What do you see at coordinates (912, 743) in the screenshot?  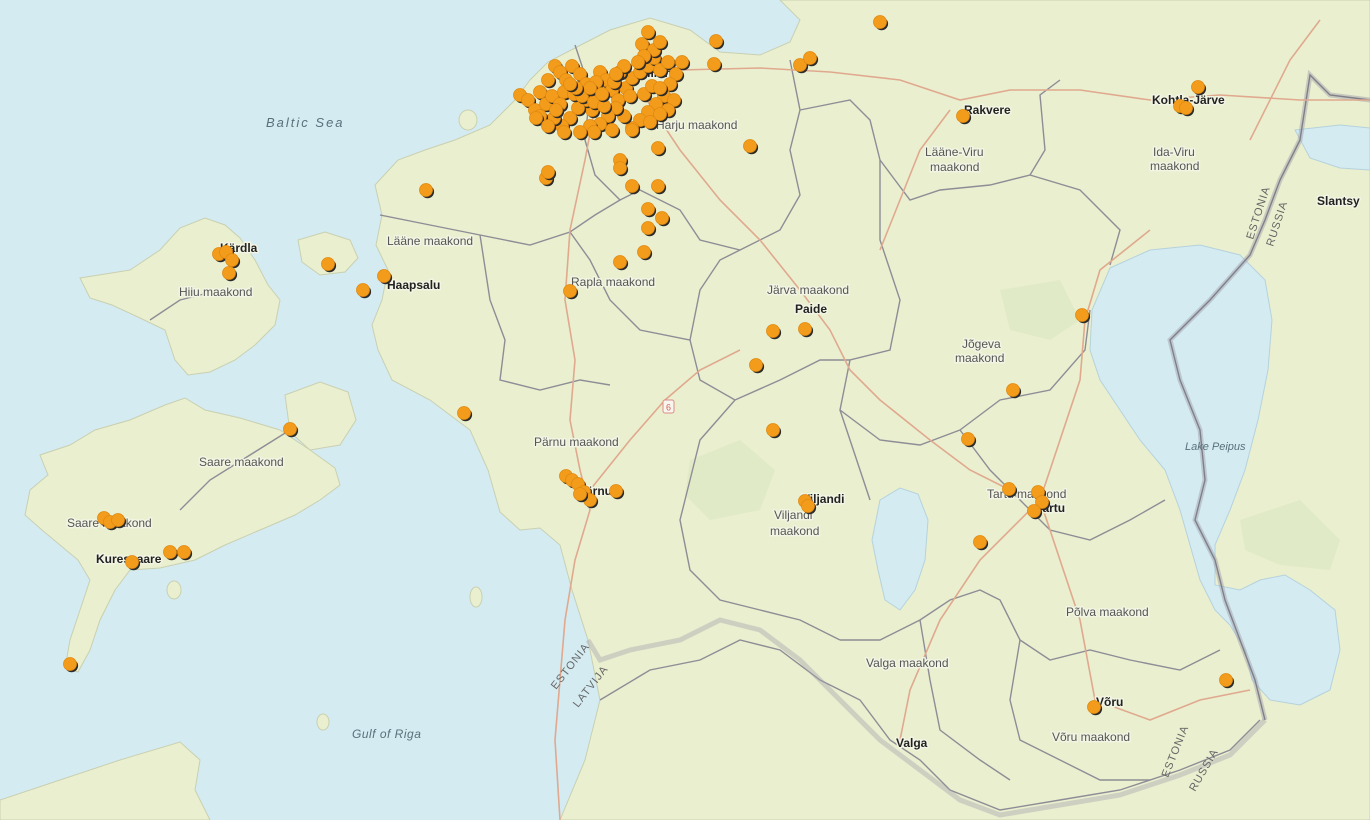 I see `label-city-valga: Valga` at bounding box center [912, 743].